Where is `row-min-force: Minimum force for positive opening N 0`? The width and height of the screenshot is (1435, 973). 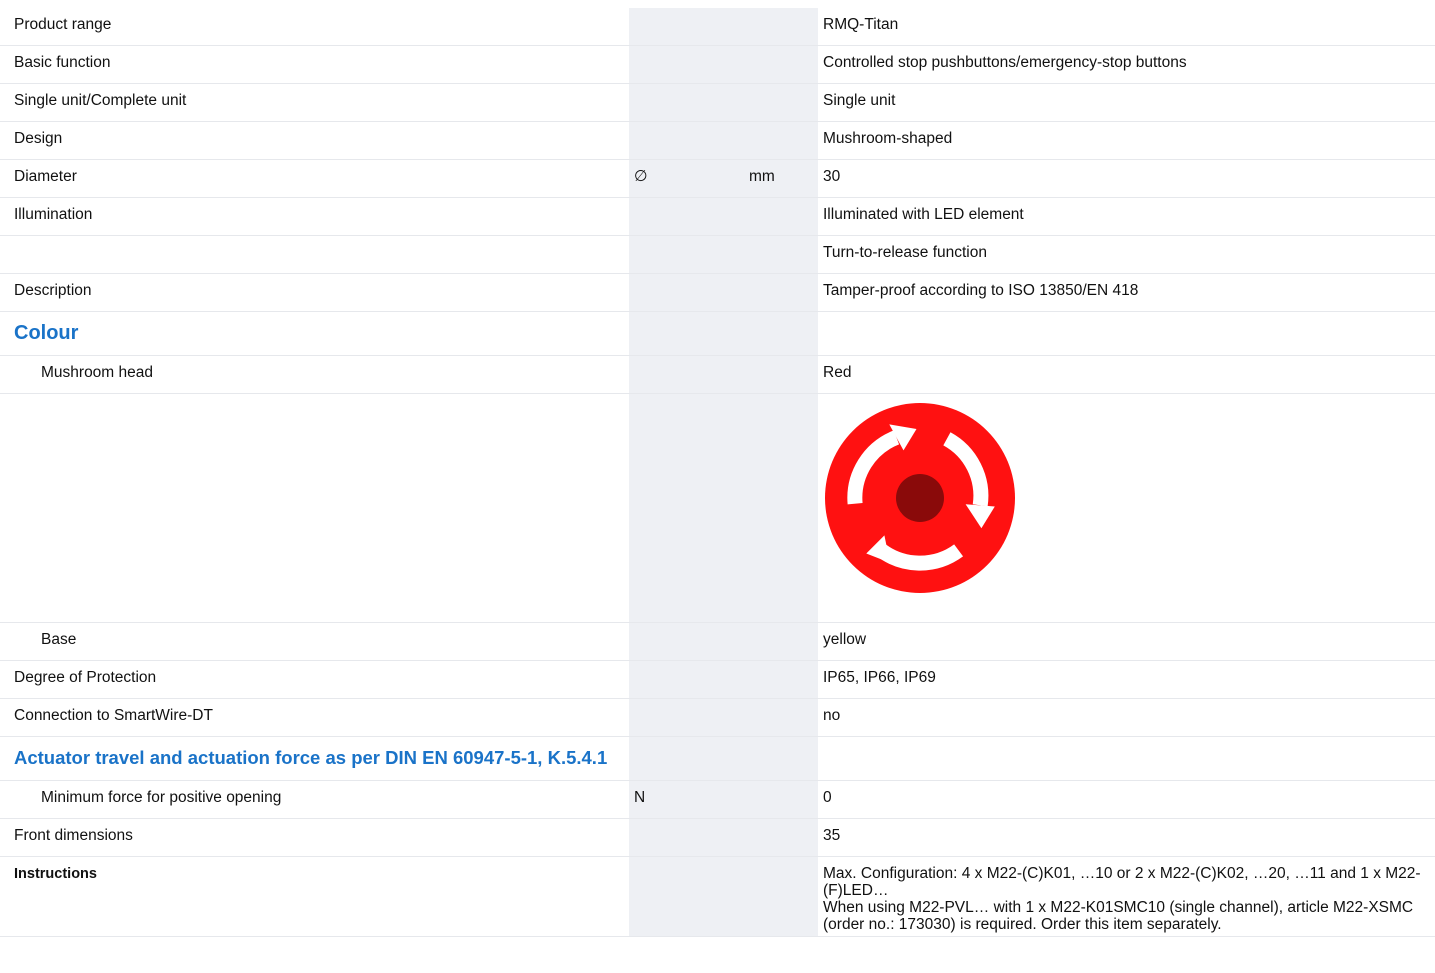
row-min-force: Minimum force for positive opening N 0 is located at coordinates (717, 799).